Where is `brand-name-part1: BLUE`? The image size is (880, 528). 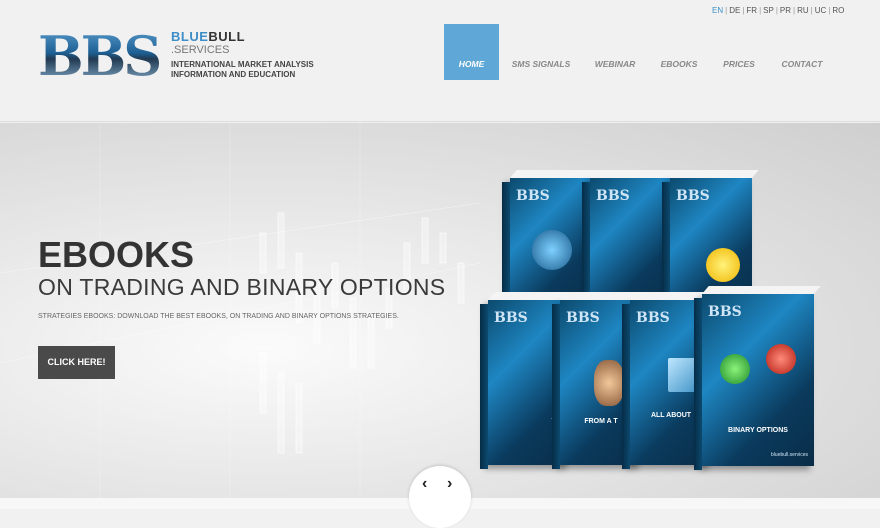 brand-name-part1: BLUE is located at coordinates (190, 36).